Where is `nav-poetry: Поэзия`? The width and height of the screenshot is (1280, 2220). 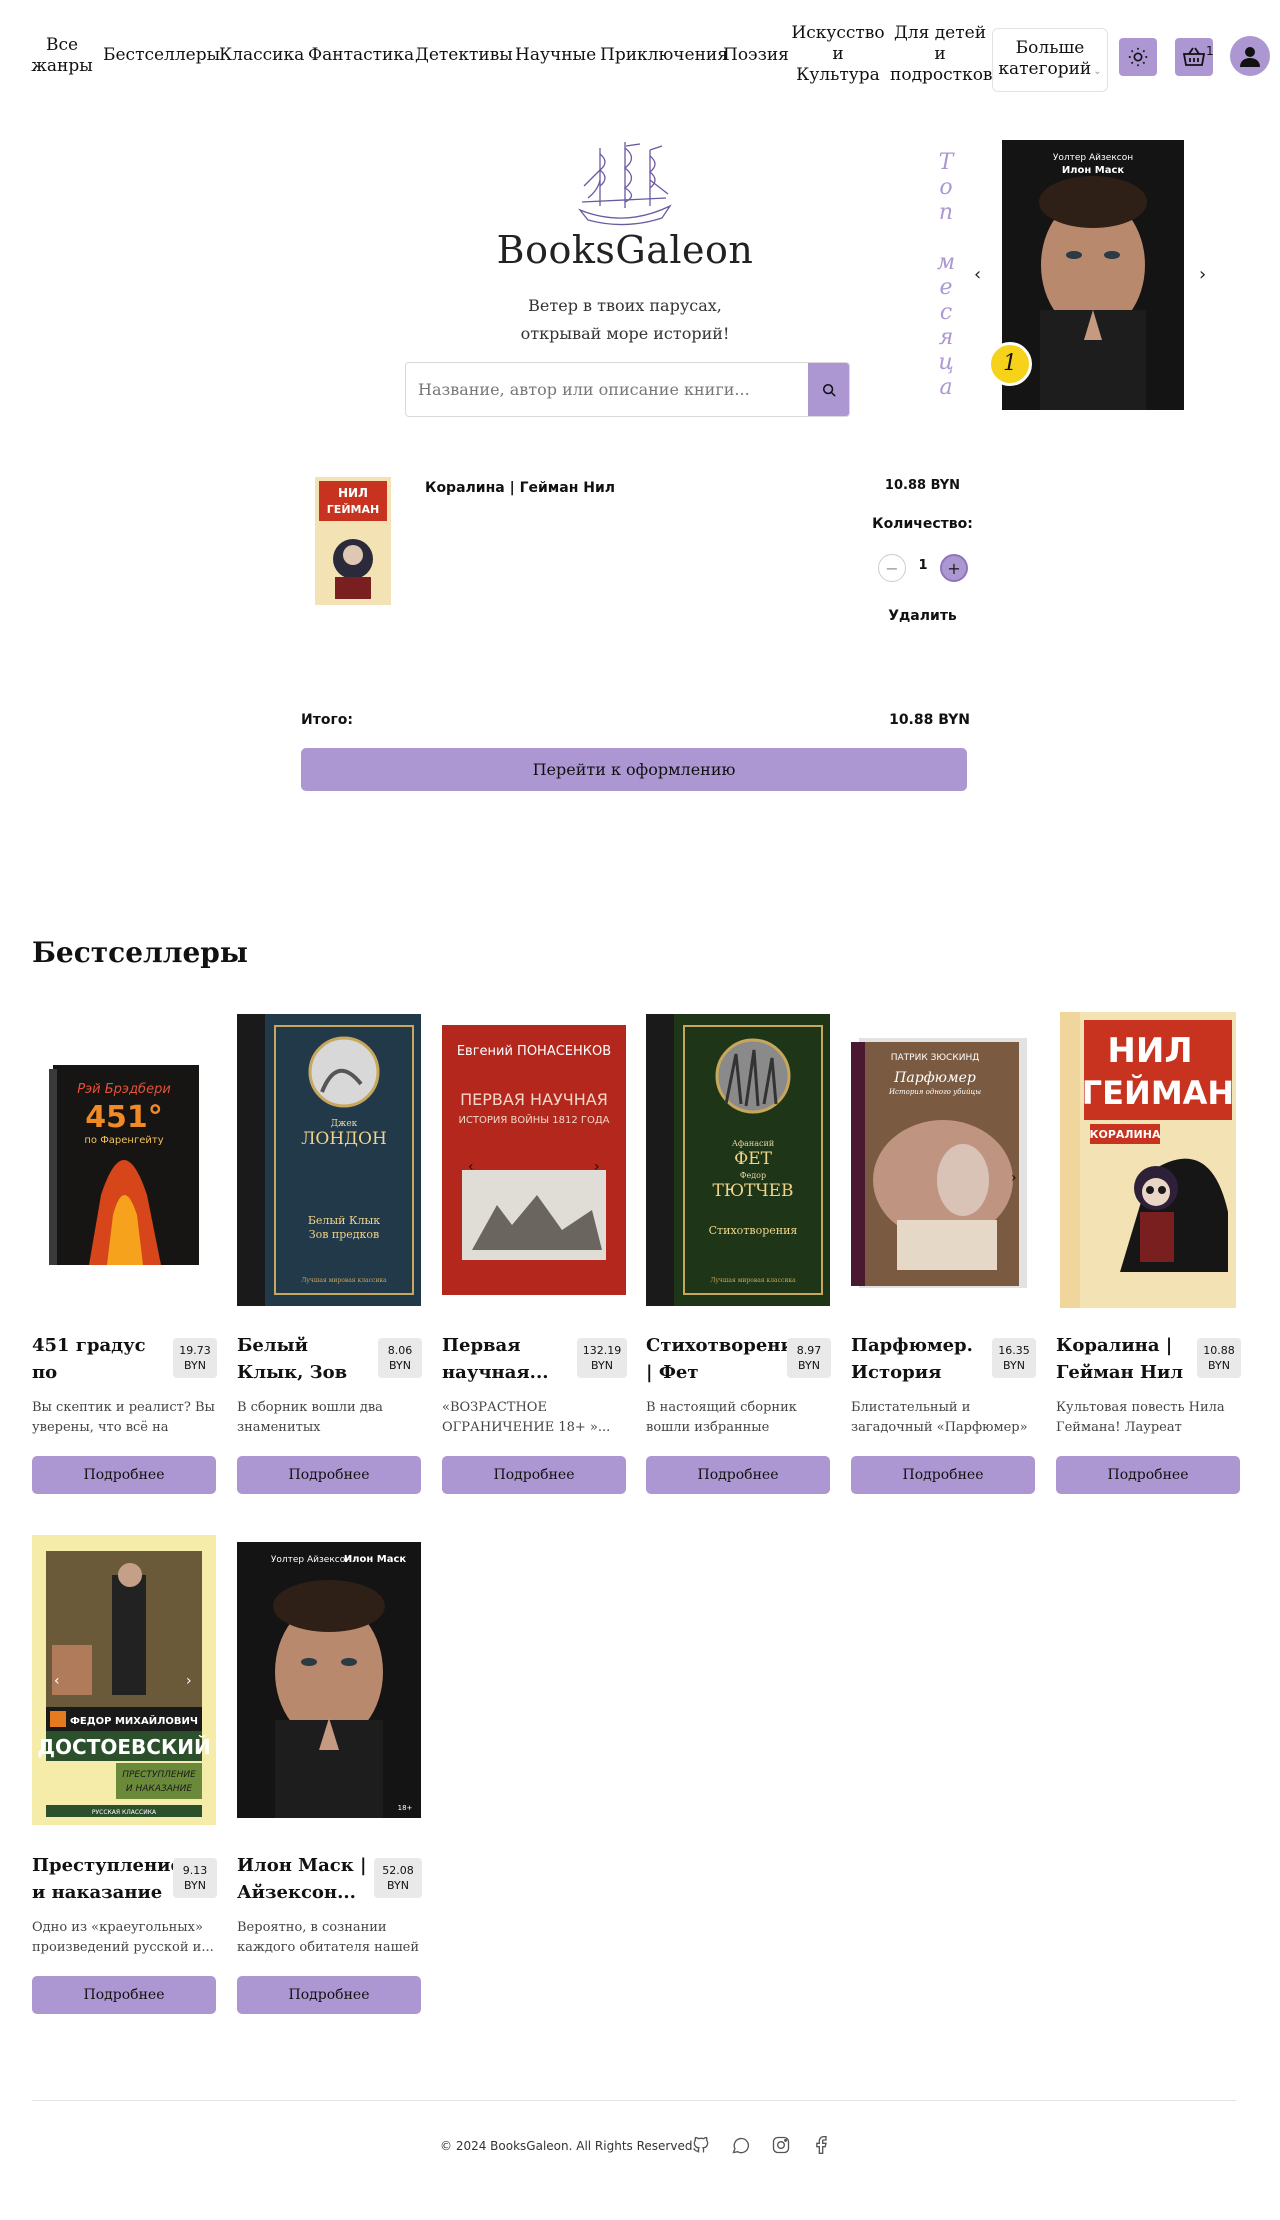 nav-poetry: Поэзия is located at coordinates (756, 55).